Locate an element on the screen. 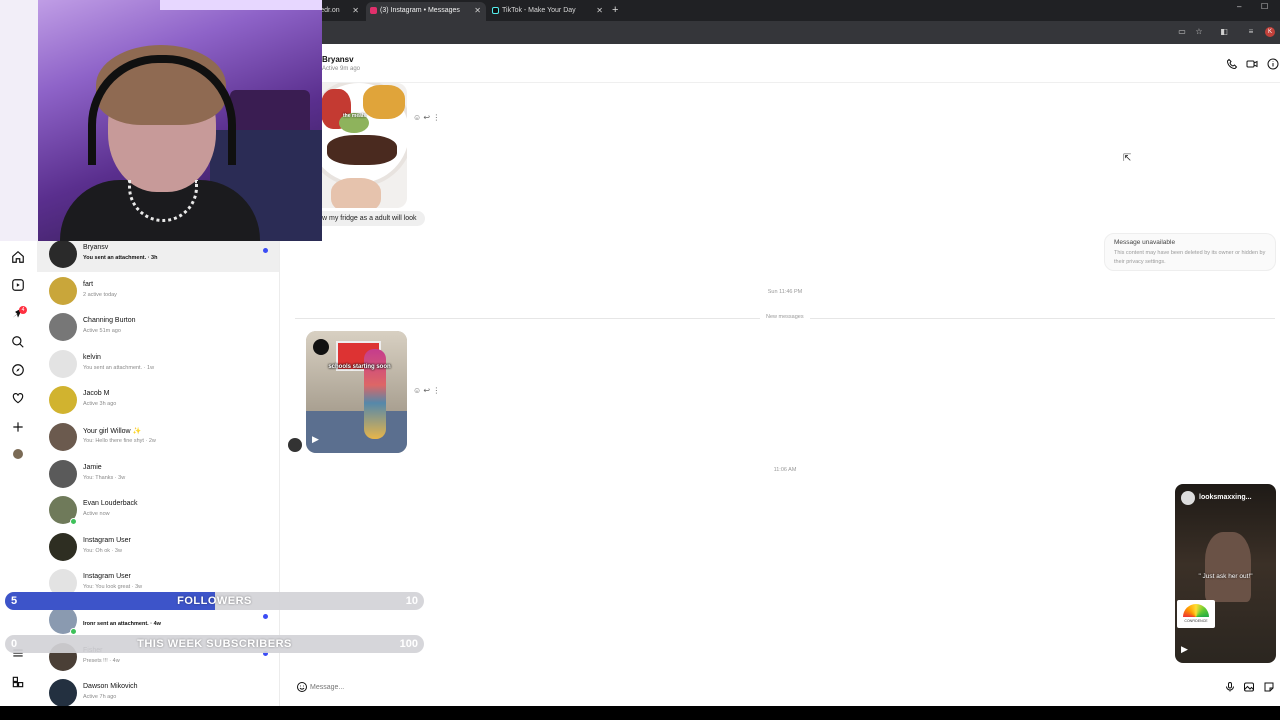 Image resolution: width=1280 pixels, height=720 pixels. online-indicator is located at coordinates (73, 521).